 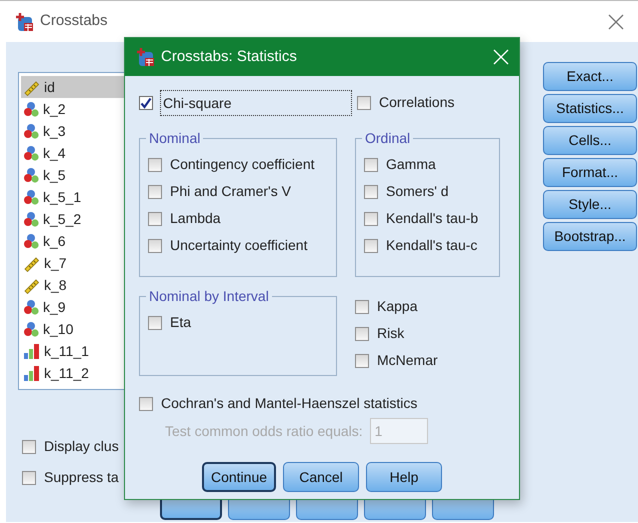 What do you see at coordinates (74, 87) in the screenshot?
I see `variable-item: id` at bounding box center [74, 87].